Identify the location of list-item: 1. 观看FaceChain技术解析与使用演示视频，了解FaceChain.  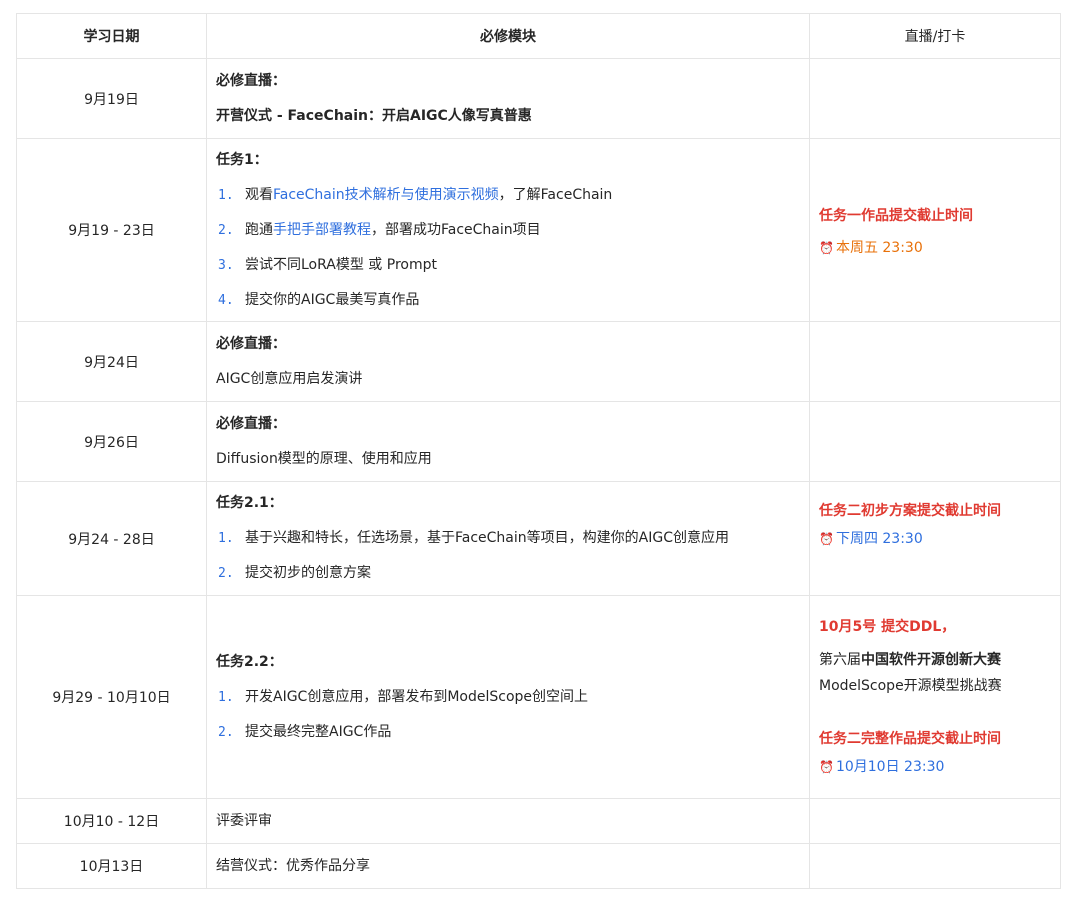
(508, 195).